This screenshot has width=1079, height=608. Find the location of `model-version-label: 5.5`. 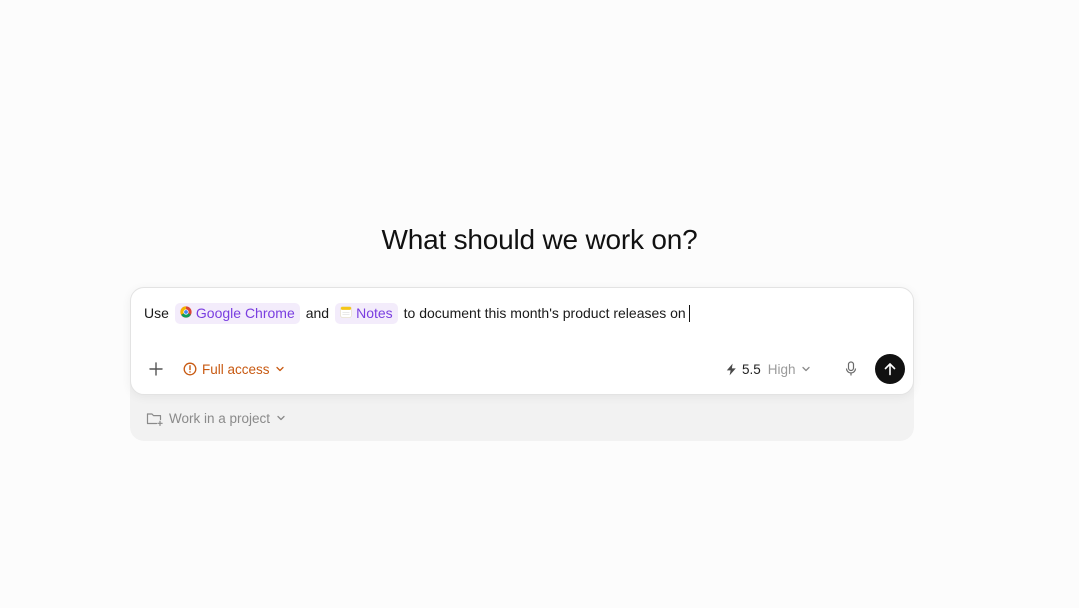

model-version-label: 5.5 is located at coordinates (751, 369).